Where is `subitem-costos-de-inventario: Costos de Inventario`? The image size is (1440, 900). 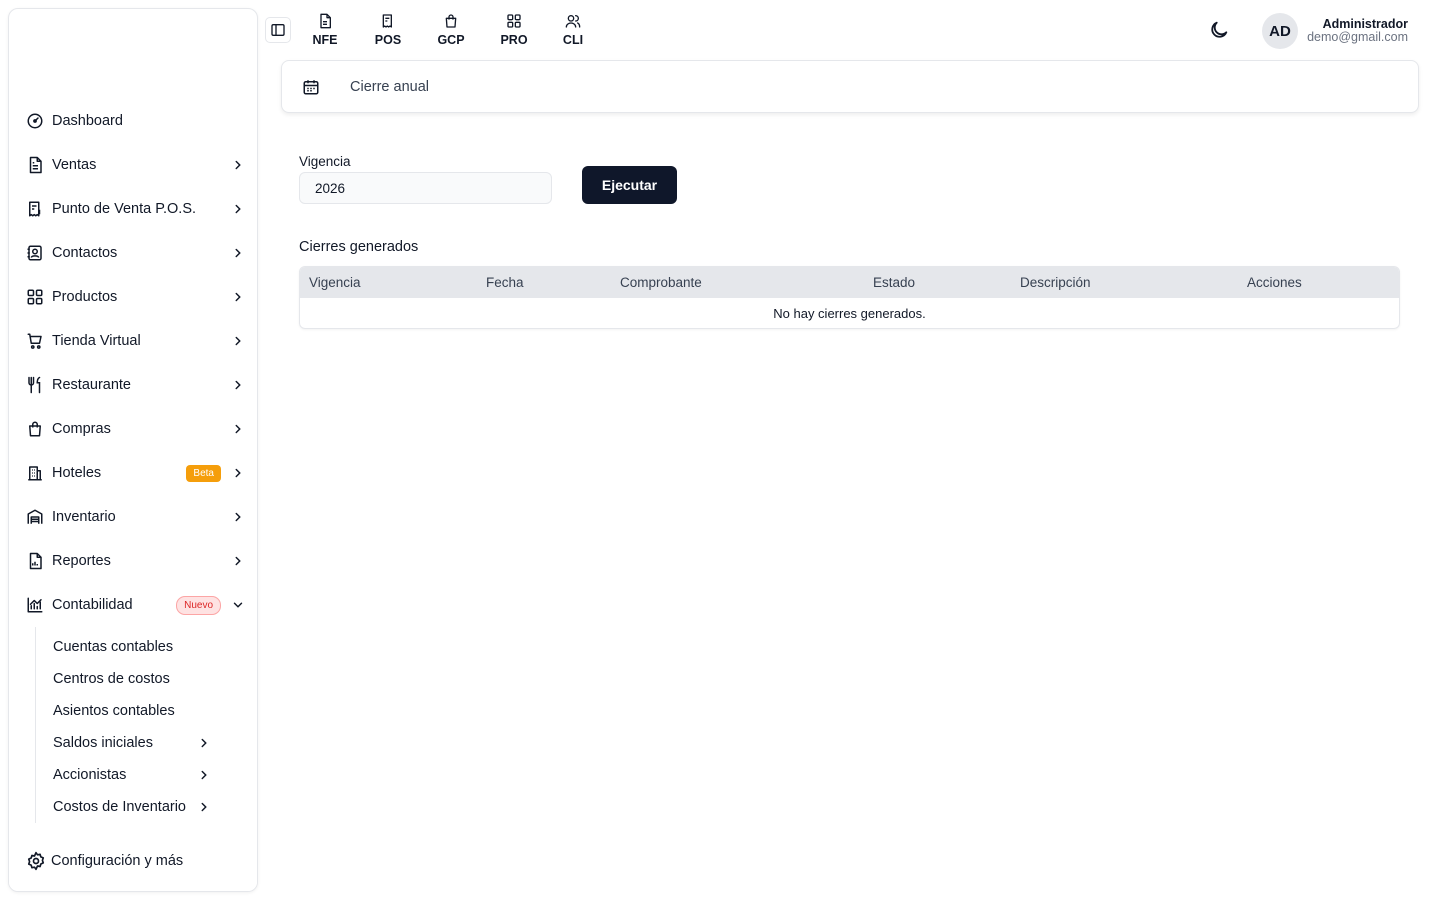 subitem-costos-de-inventario: Costos de Inventario is located at coordinates (146, 807).